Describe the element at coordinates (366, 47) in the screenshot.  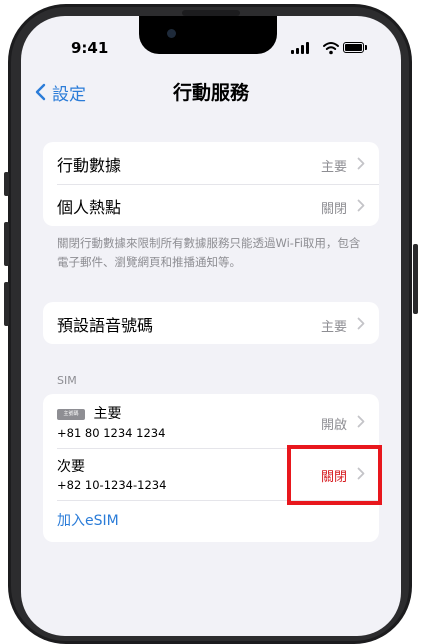
I see `battery-tip` at that location.